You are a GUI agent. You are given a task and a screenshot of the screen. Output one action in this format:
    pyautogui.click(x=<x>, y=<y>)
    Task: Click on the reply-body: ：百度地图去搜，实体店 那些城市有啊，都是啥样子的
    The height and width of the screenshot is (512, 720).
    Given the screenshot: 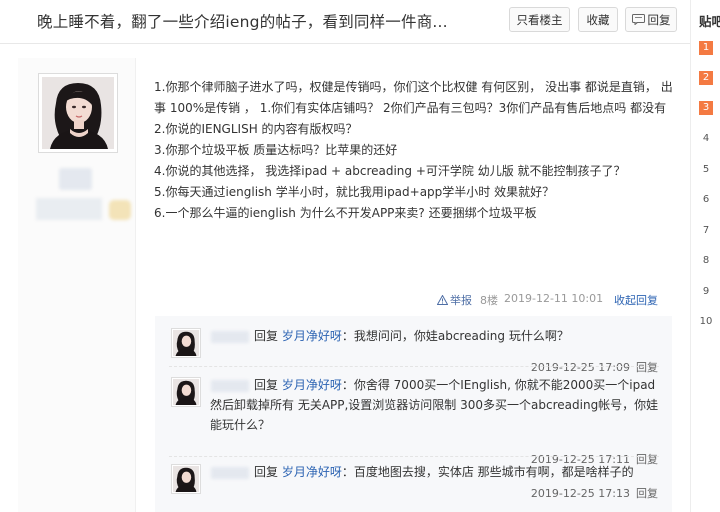 What is the action you would take?
    pyautogui.click(x=487, y=472)
    